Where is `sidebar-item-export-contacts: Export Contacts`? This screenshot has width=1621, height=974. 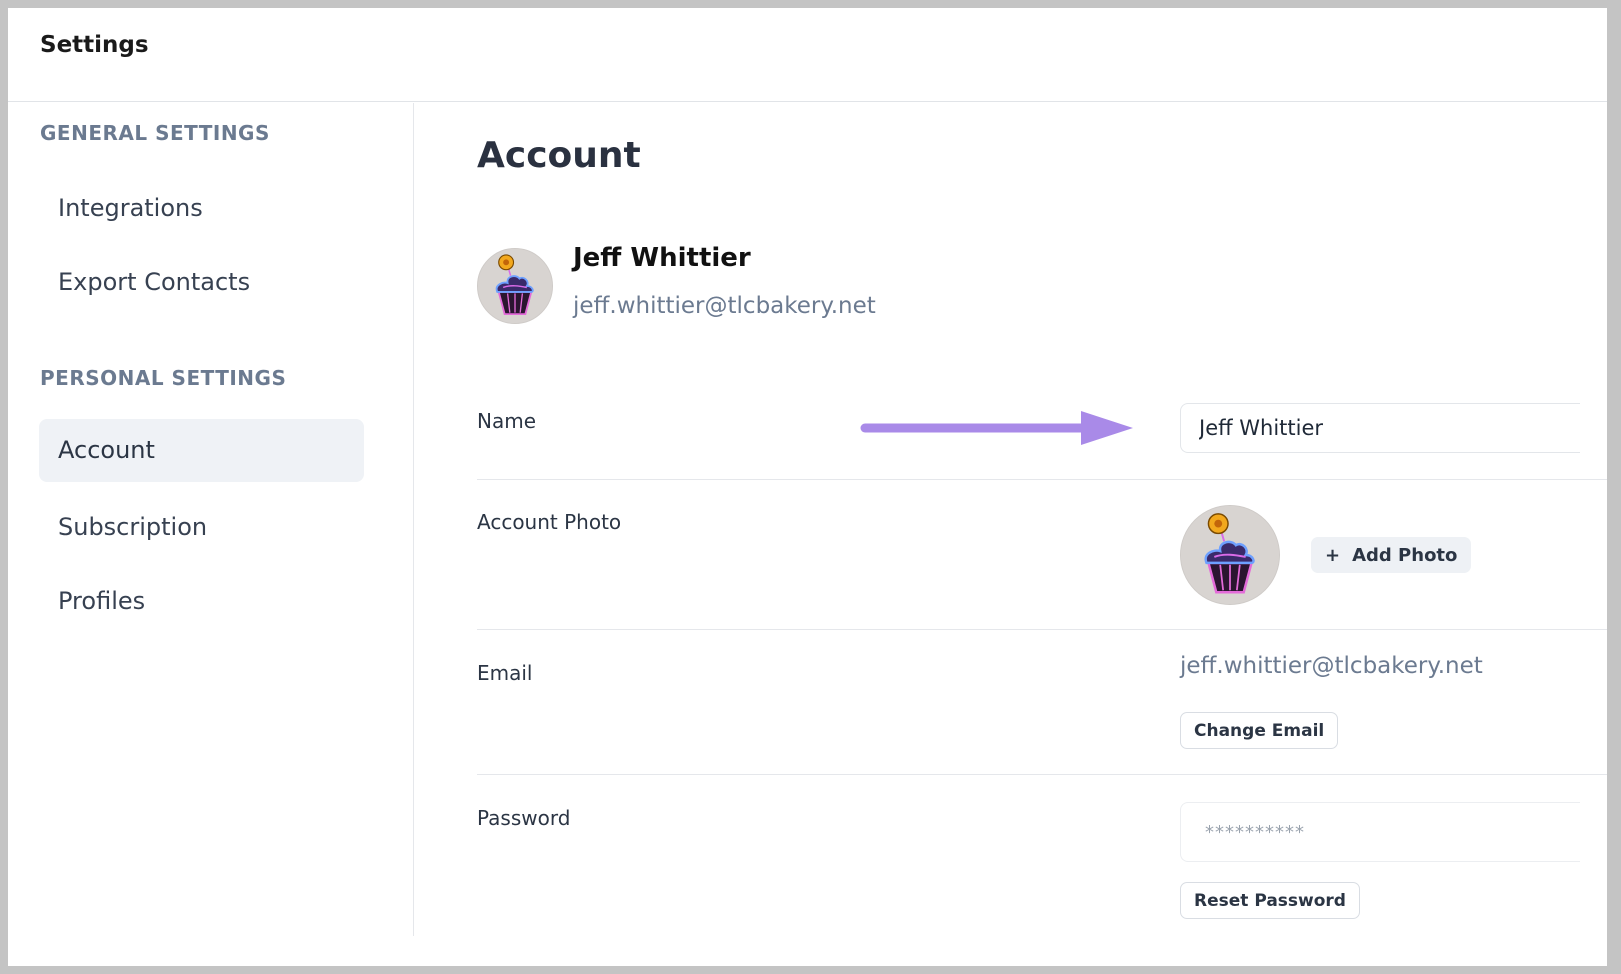 sidebar-item-export-contacts: Export Contacts is located at coordinates (201, 282).